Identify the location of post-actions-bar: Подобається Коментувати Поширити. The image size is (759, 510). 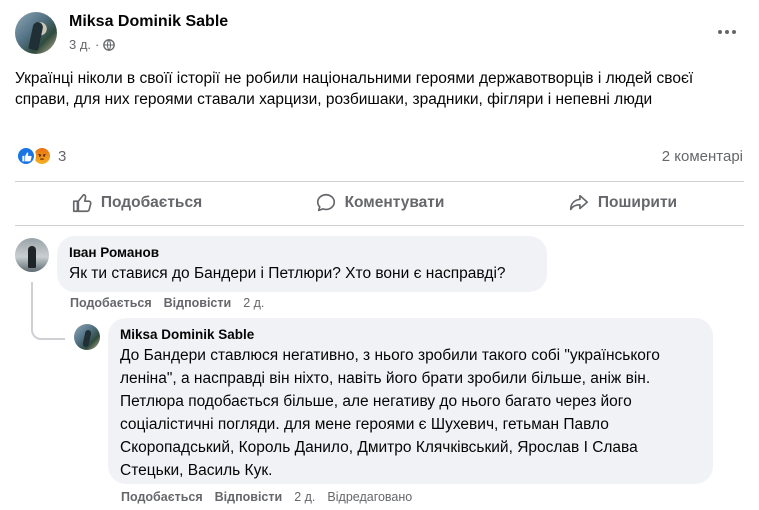
(379, 203).